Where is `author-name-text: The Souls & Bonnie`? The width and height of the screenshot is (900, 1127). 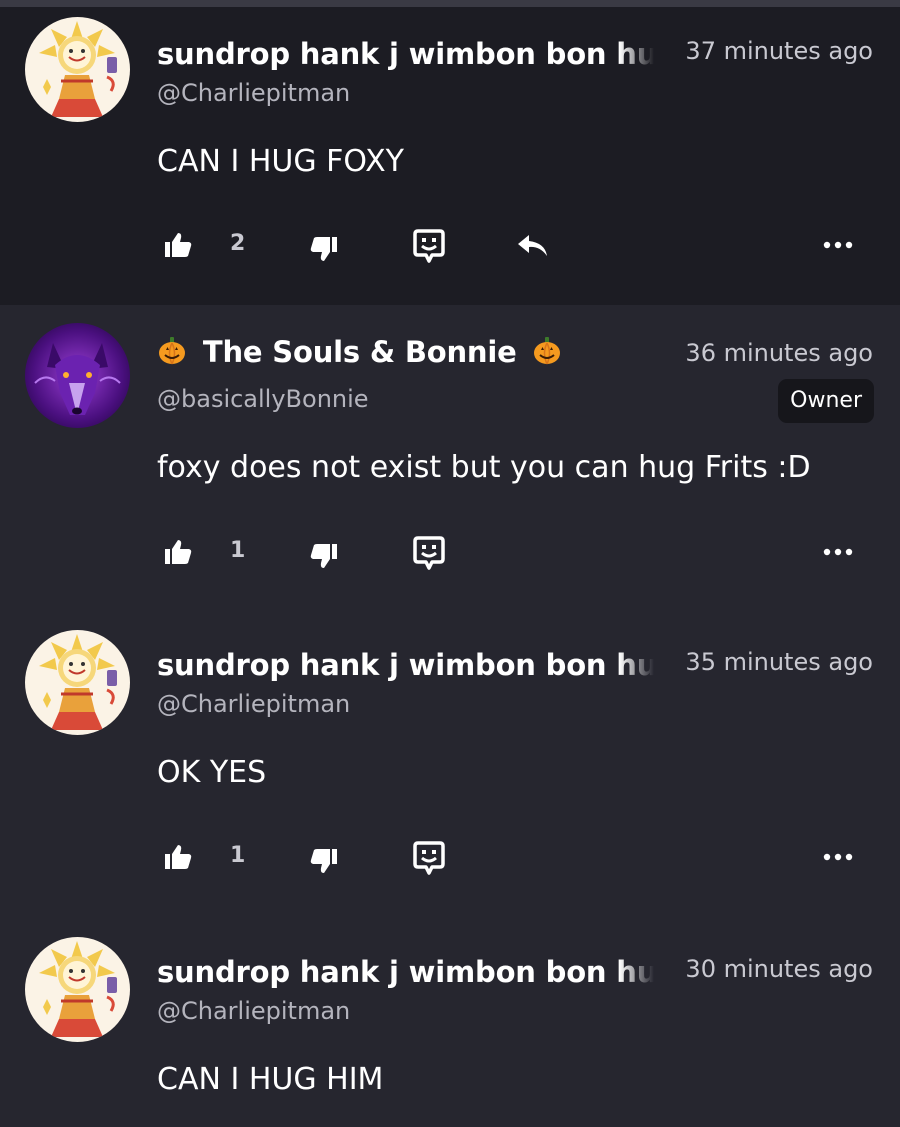 author-name-text: The Souls & Bonnie is located at coordinates (359, 352).